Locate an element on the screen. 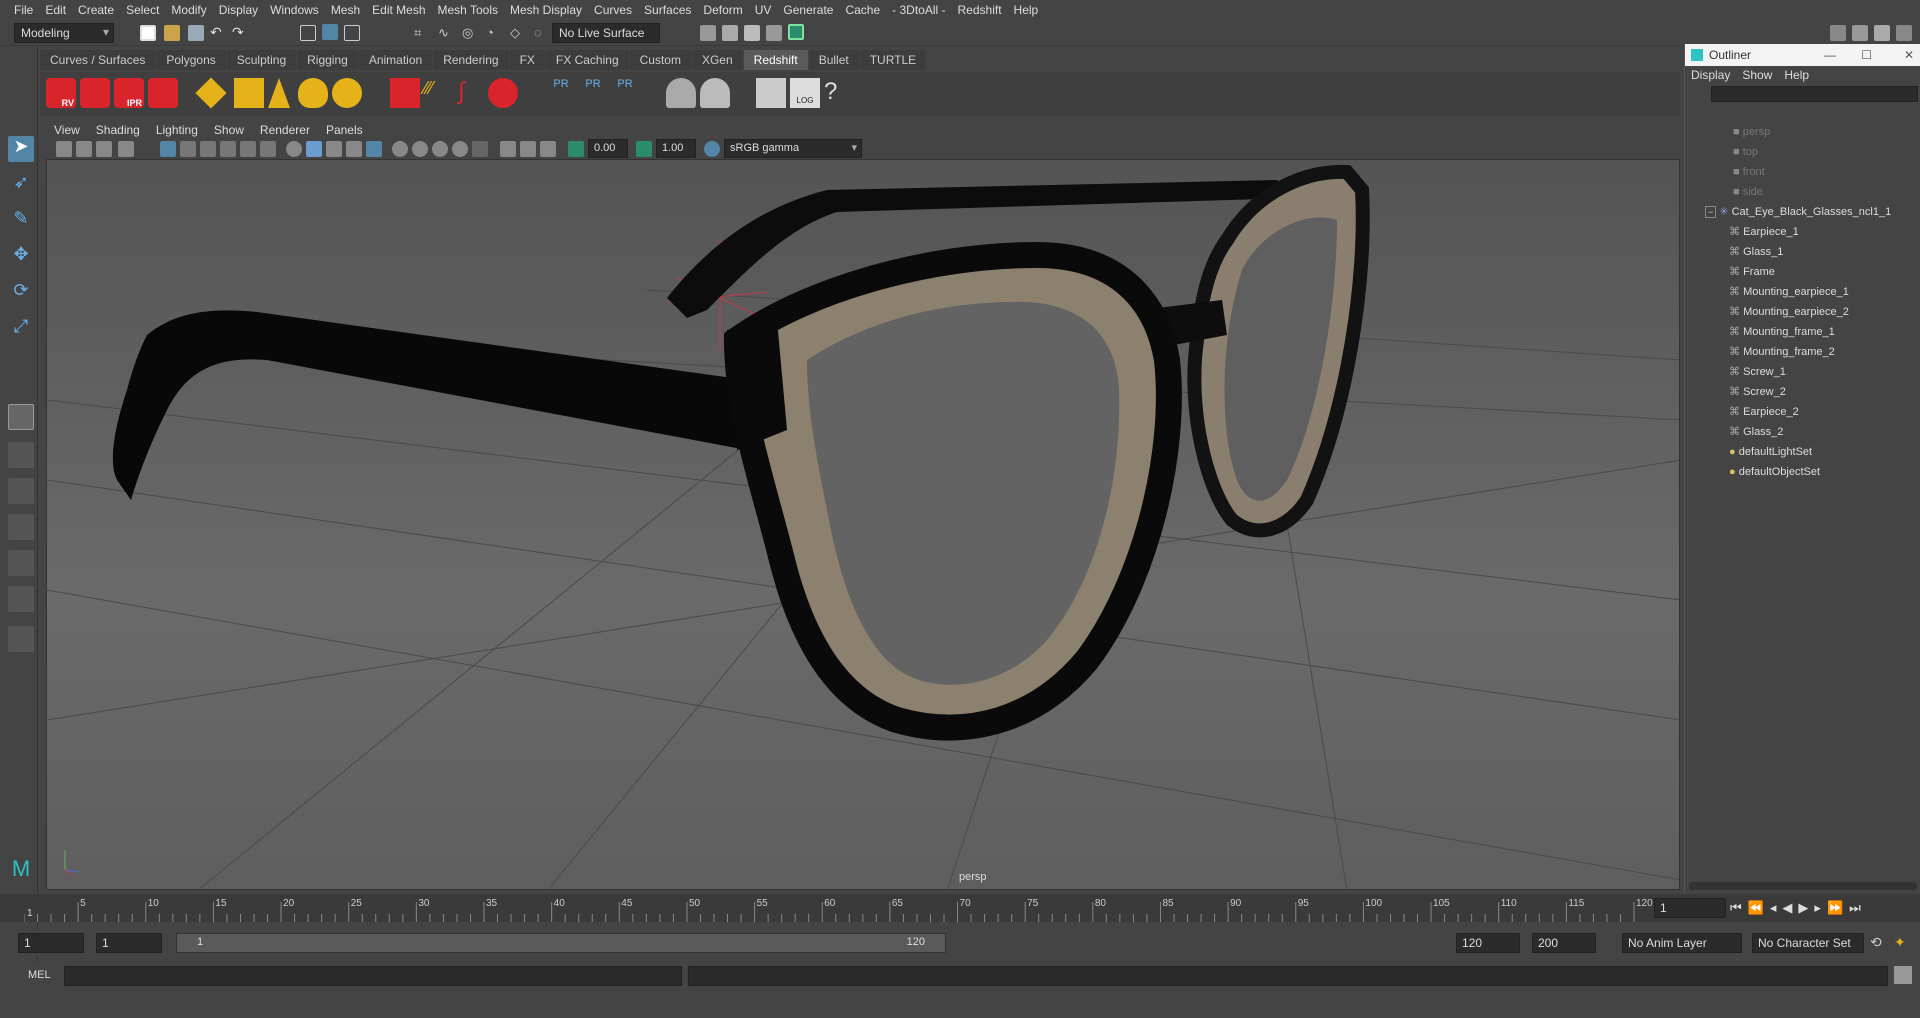 This screenshot has height=1018, width=1920. move-tool-icon: ✥ is located at coordinates (21, 257).